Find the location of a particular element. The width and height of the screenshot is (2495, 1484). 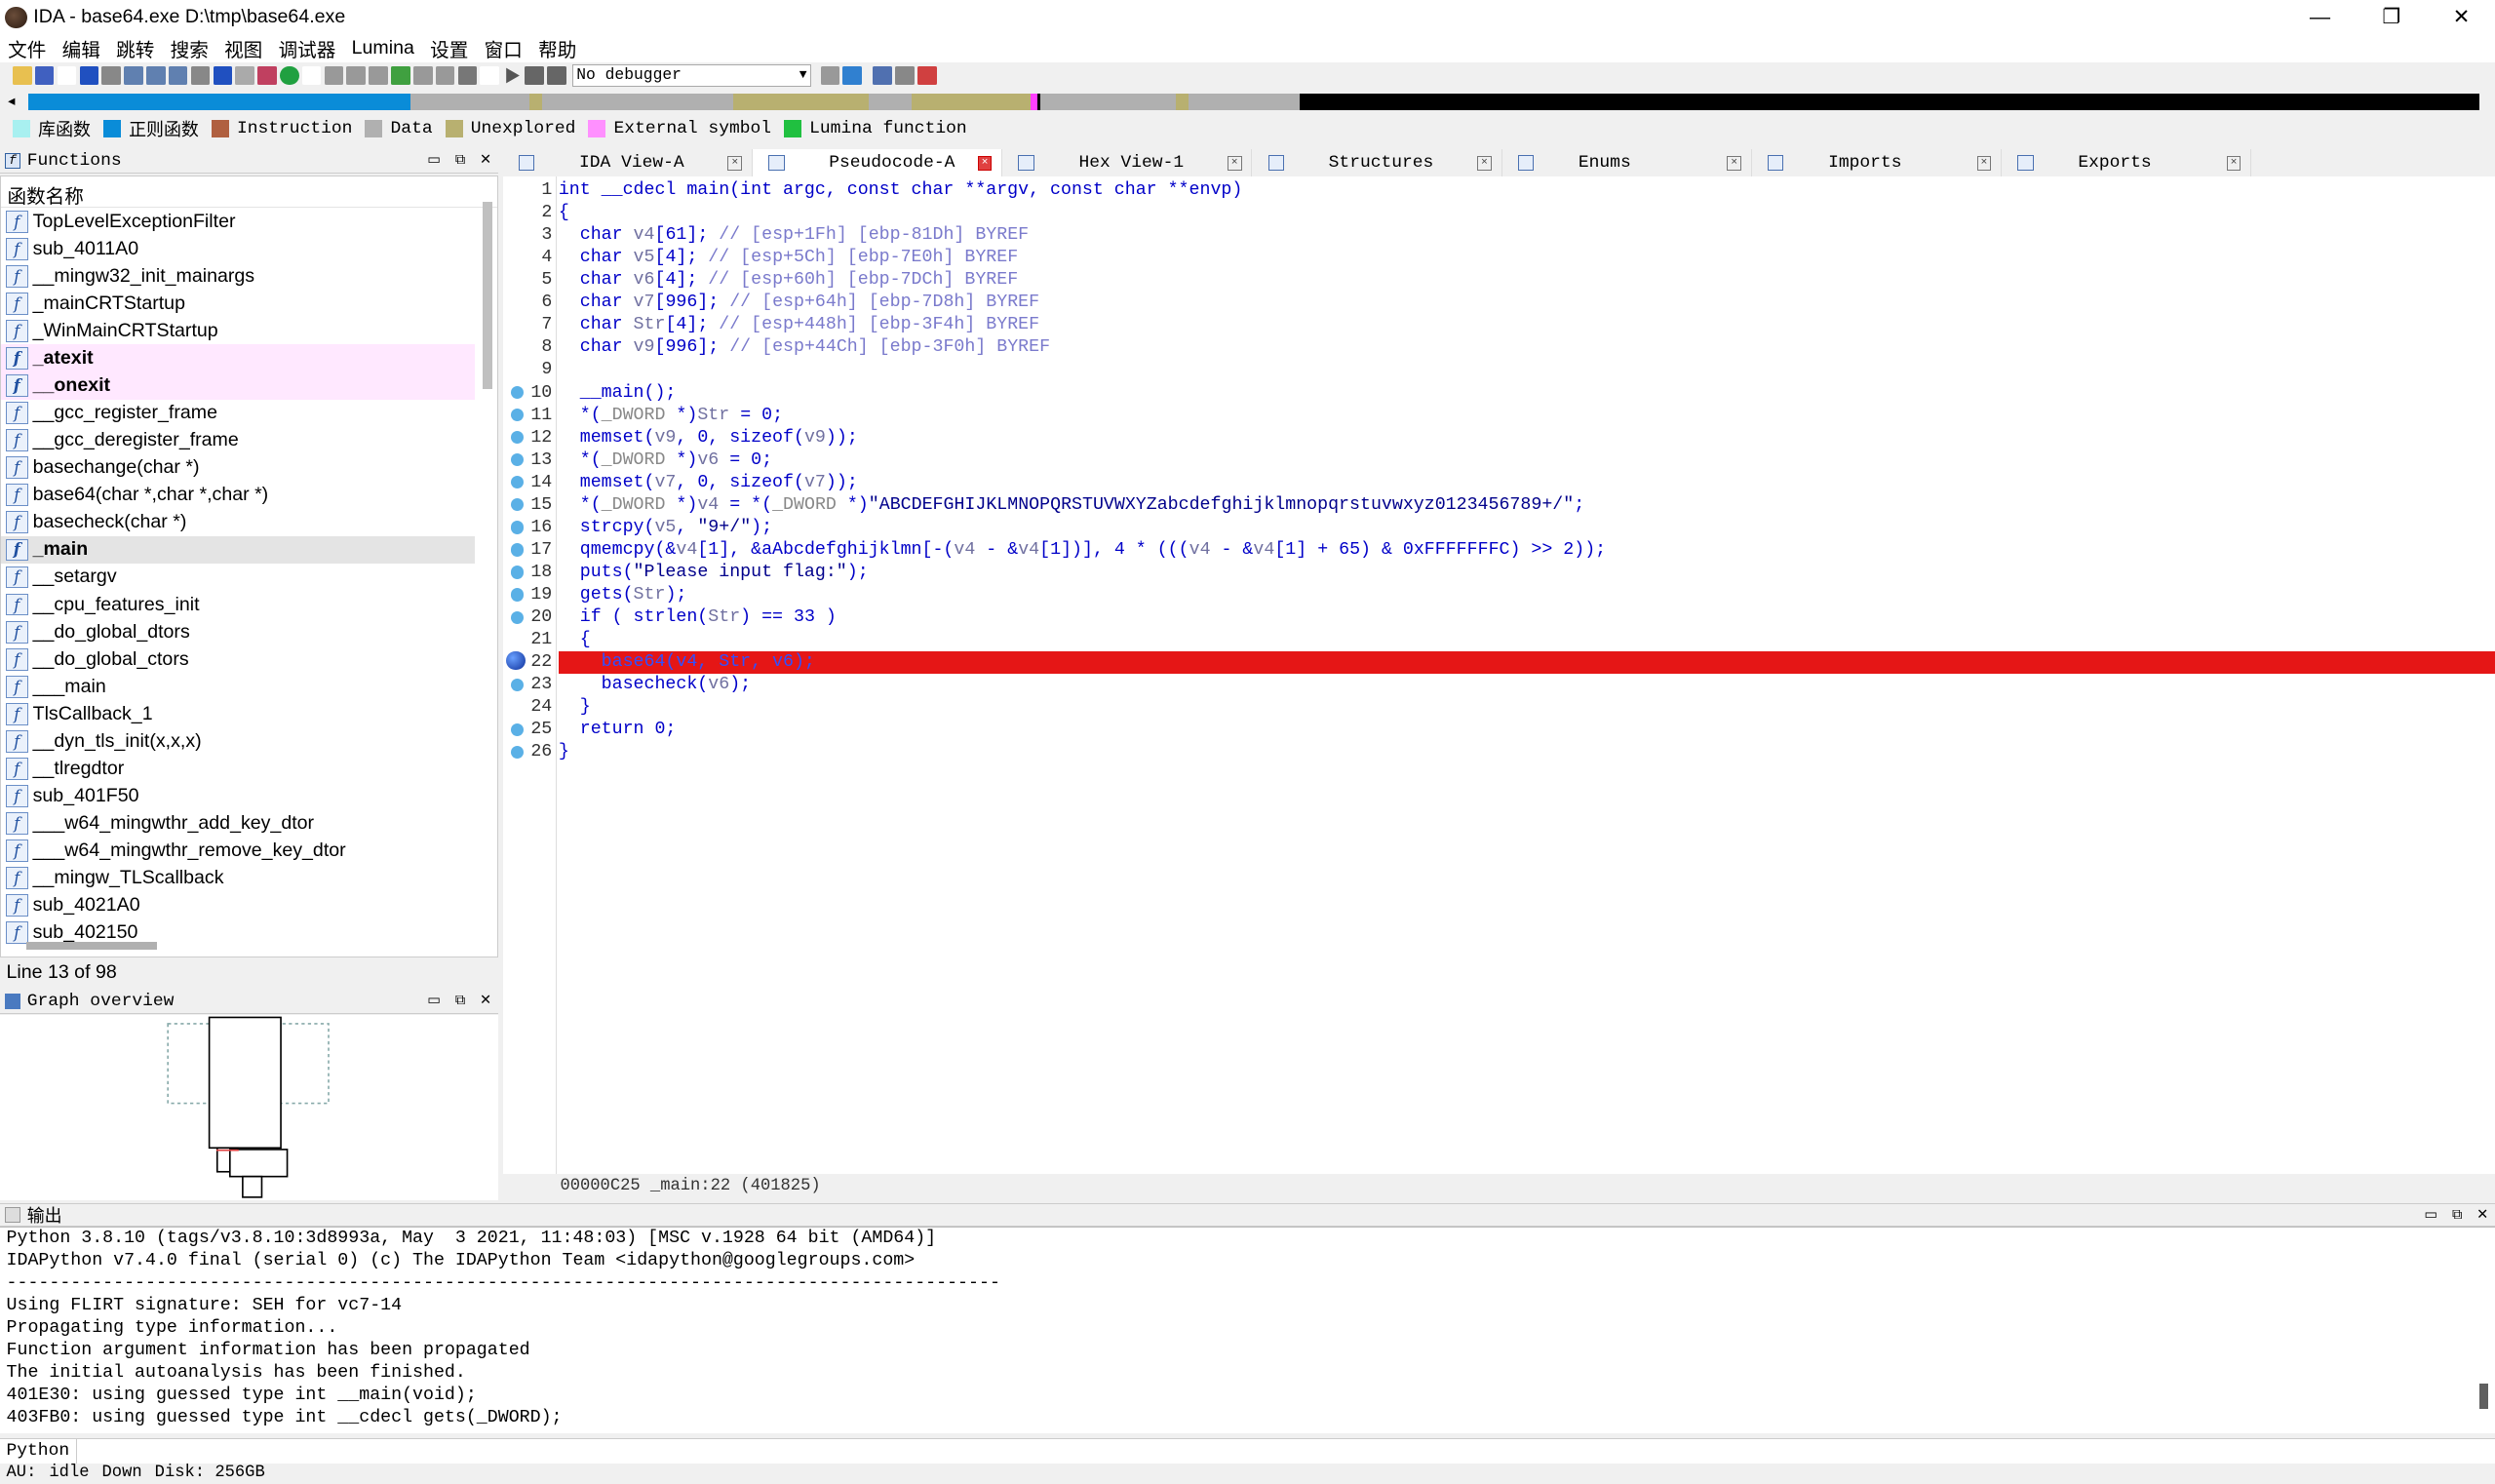

function-row: f _atexit is located at coordinates (238, 358).